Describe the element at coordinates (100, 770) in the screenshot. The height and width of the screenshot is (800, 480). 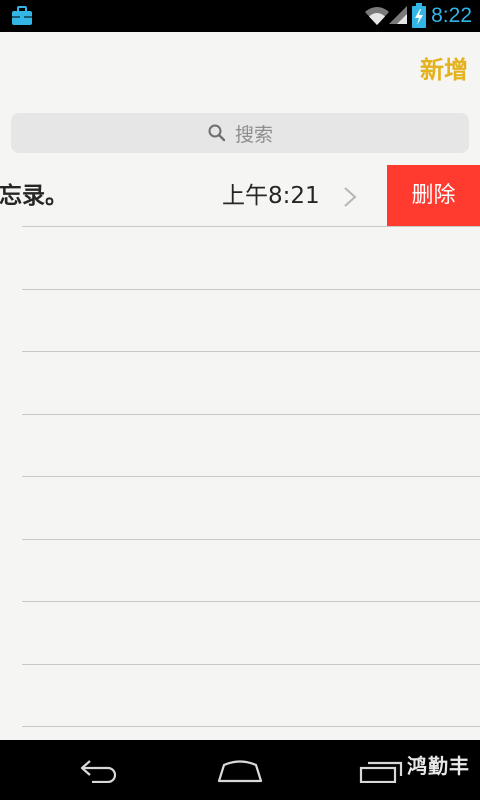
I see `back-icon` at that location.